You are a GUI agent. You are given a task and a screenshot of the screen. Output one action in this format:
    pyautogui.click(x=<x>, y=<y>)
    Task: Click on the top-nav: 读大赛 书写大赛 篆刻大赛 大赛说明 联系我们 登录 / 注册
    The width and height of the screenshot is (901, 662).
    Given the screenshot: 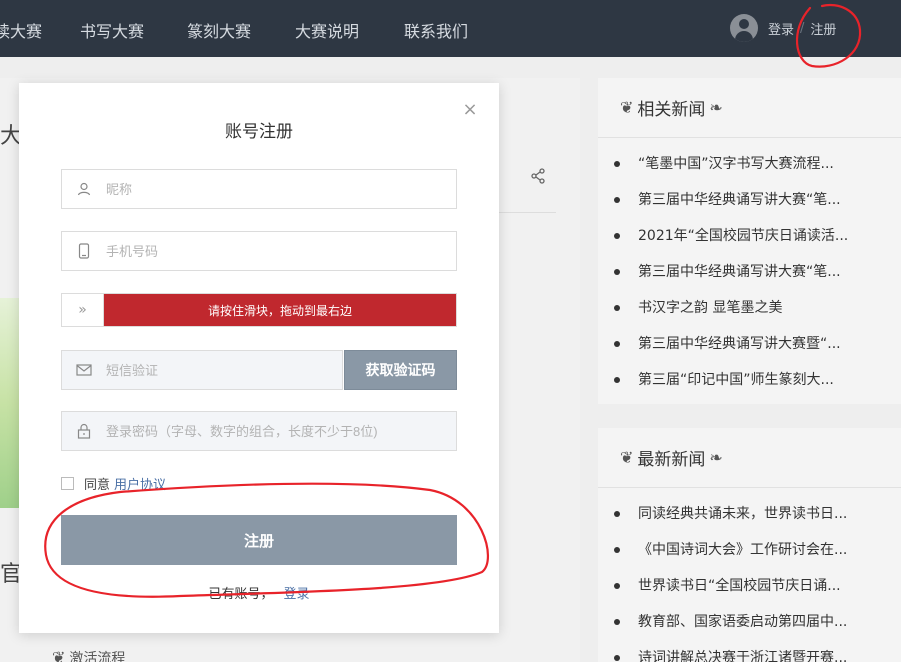 What is the action you would take?
    pyautogui.click(x=450, y=28)
    